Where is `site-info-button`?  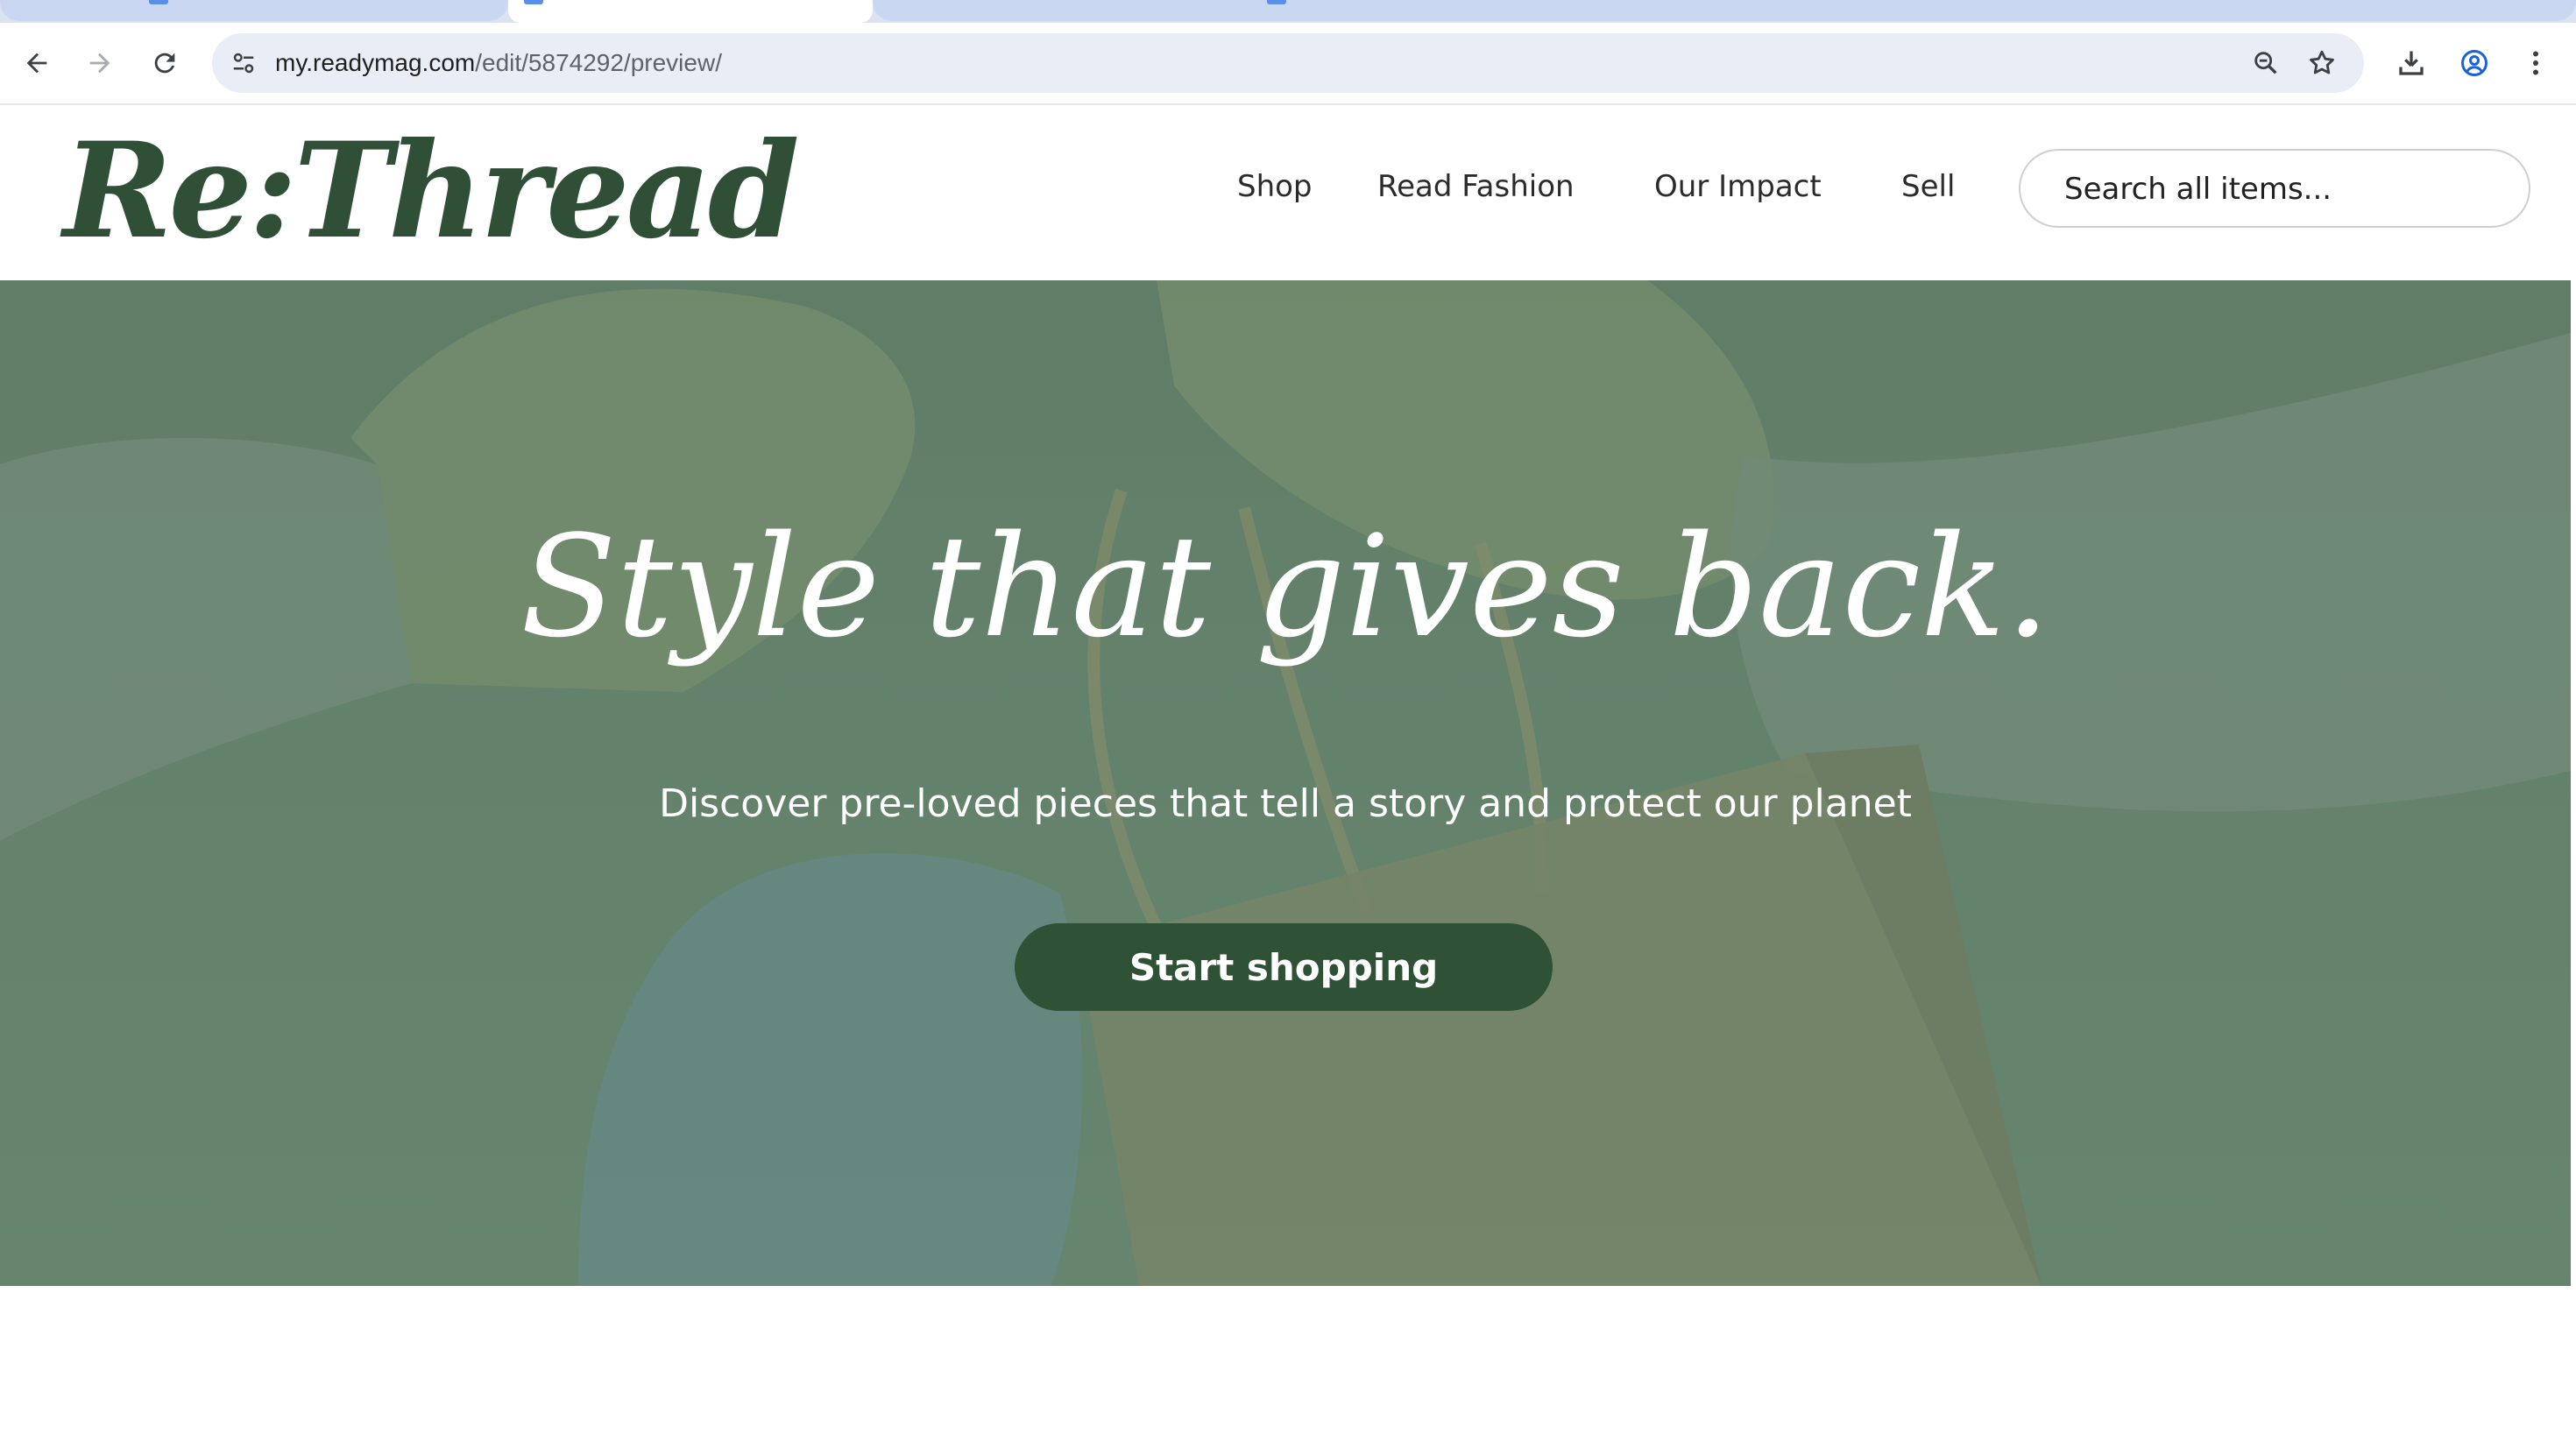 site-info-button is located at coordinates (243, 63).